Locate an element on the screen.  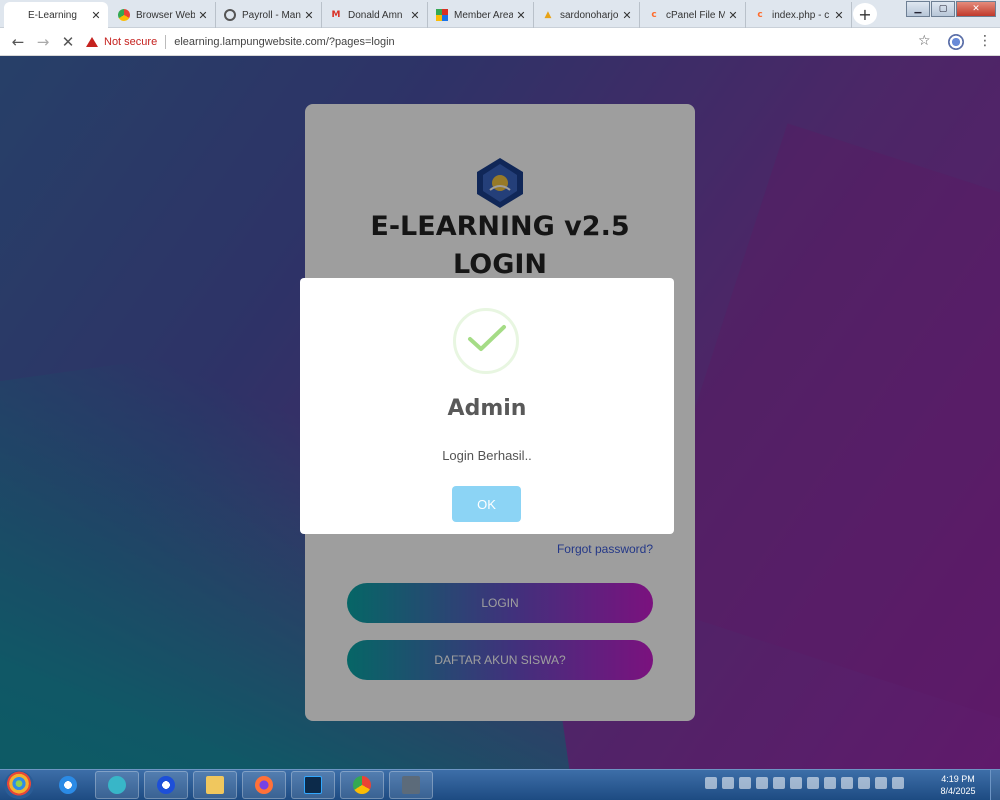
back-arrow-icon: ← is located at coordinates (18, 42).